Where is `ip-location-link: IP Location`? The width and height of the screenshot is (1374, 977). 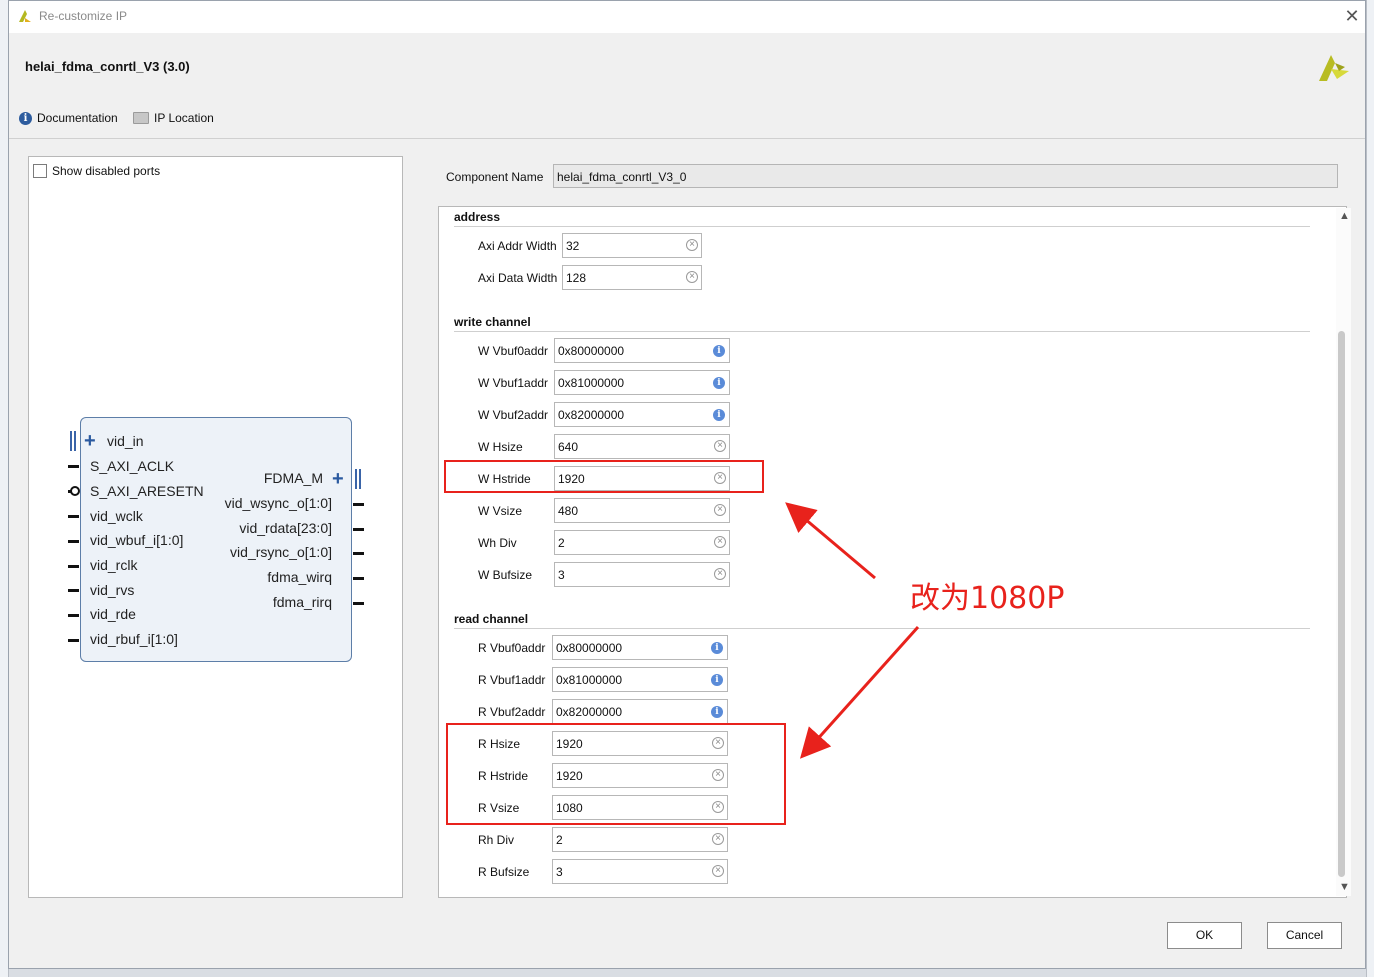 ip-location-link: IP Location is located at coordinates (173, 118).